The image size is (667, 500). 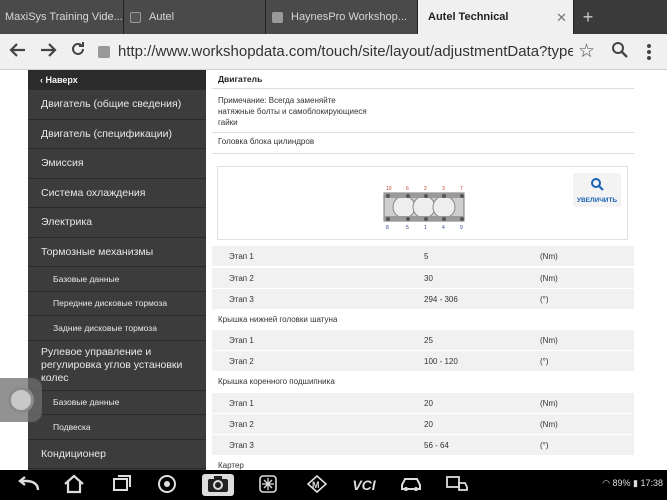 What do you see at coordinates (461, 228) in the screenshot?
I see `svg-text: 9` at bounding box center [461, 228].